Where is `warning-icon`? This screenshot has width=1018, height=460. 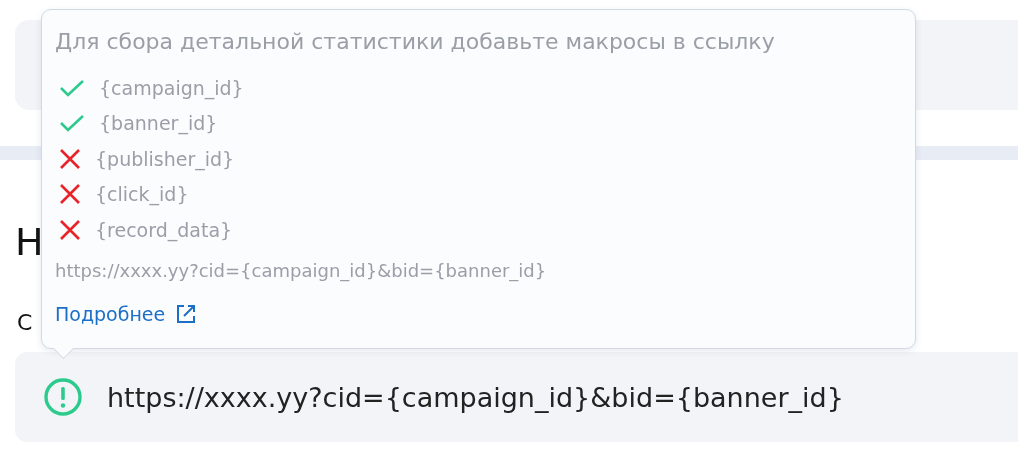 warning-icon is located at coordinates (63, 397).